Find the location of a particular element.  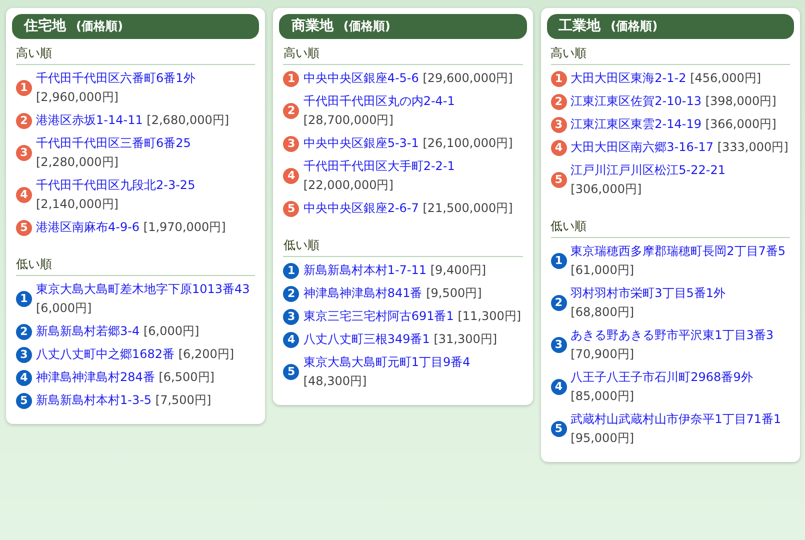

price-text: [85,000円] is located at coordinates (602, 396).